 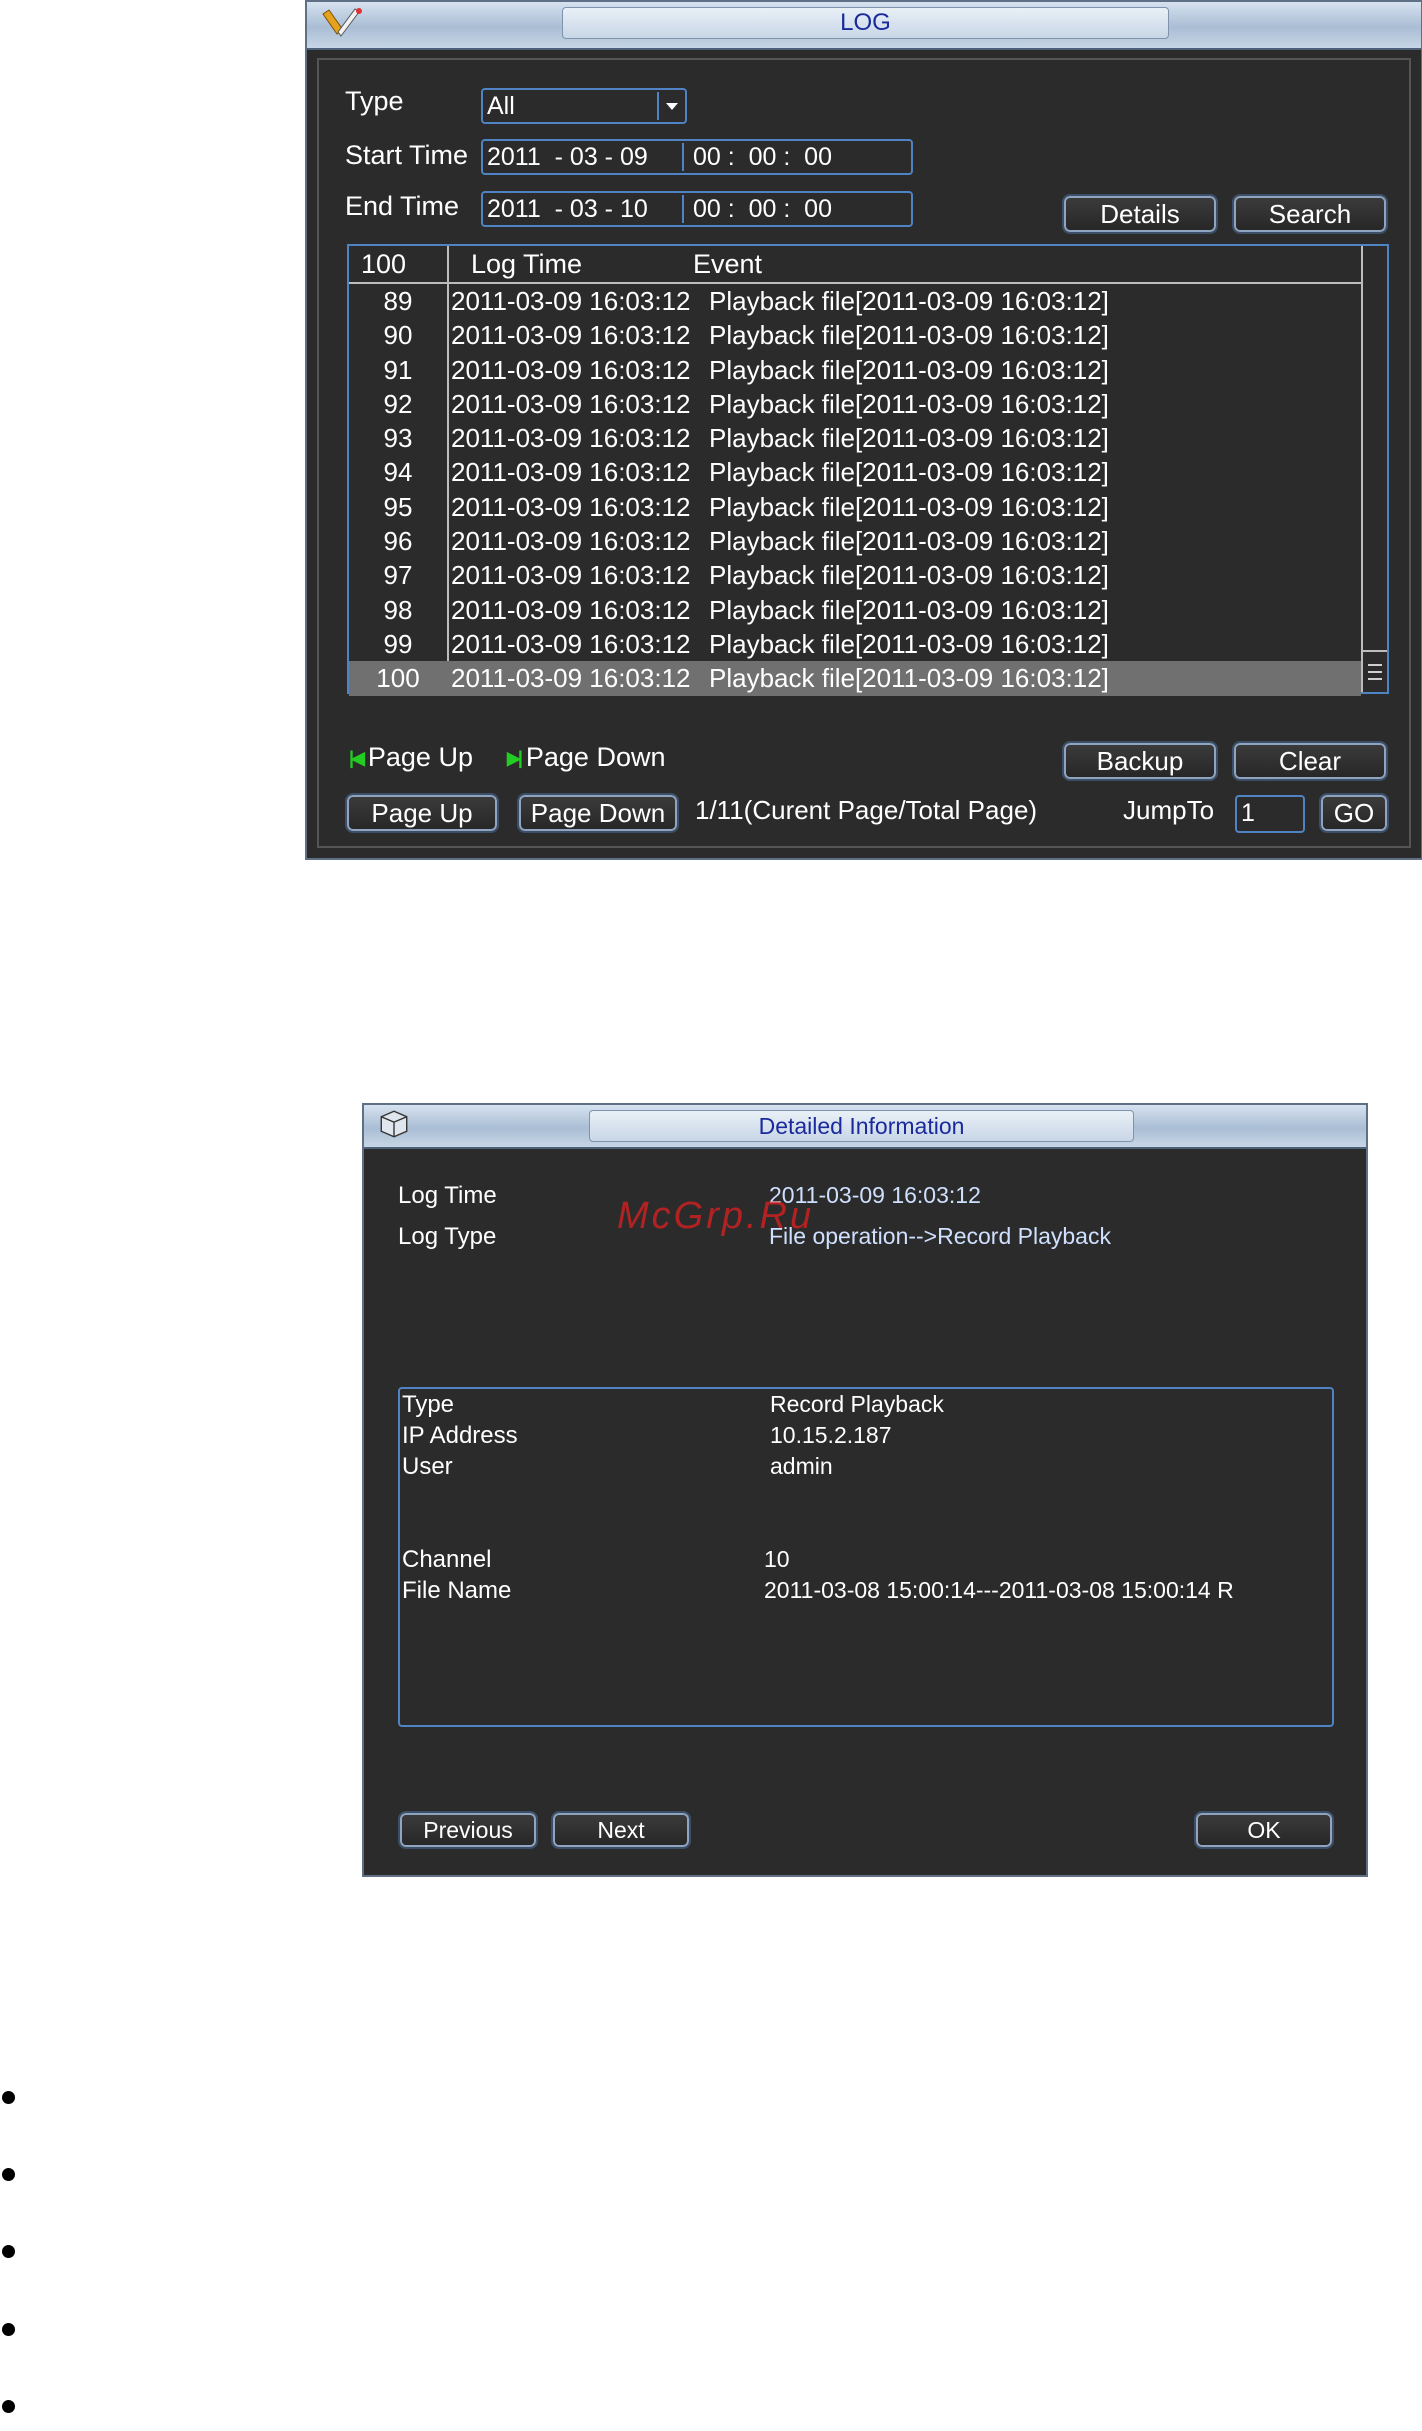 What do you see at coordinates (1140, 761) in the screenshot?
I see `backup-button: Backup` at bounding box center [1140, 761].